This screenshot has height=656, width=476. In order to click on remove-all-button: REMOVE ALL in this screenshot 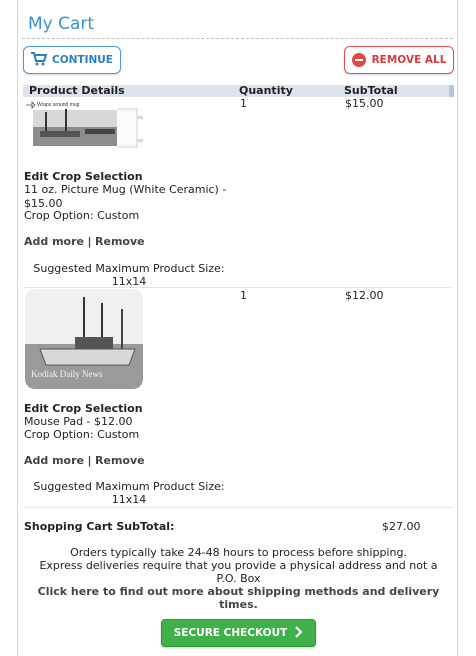, I will do `click(399, 60)`.